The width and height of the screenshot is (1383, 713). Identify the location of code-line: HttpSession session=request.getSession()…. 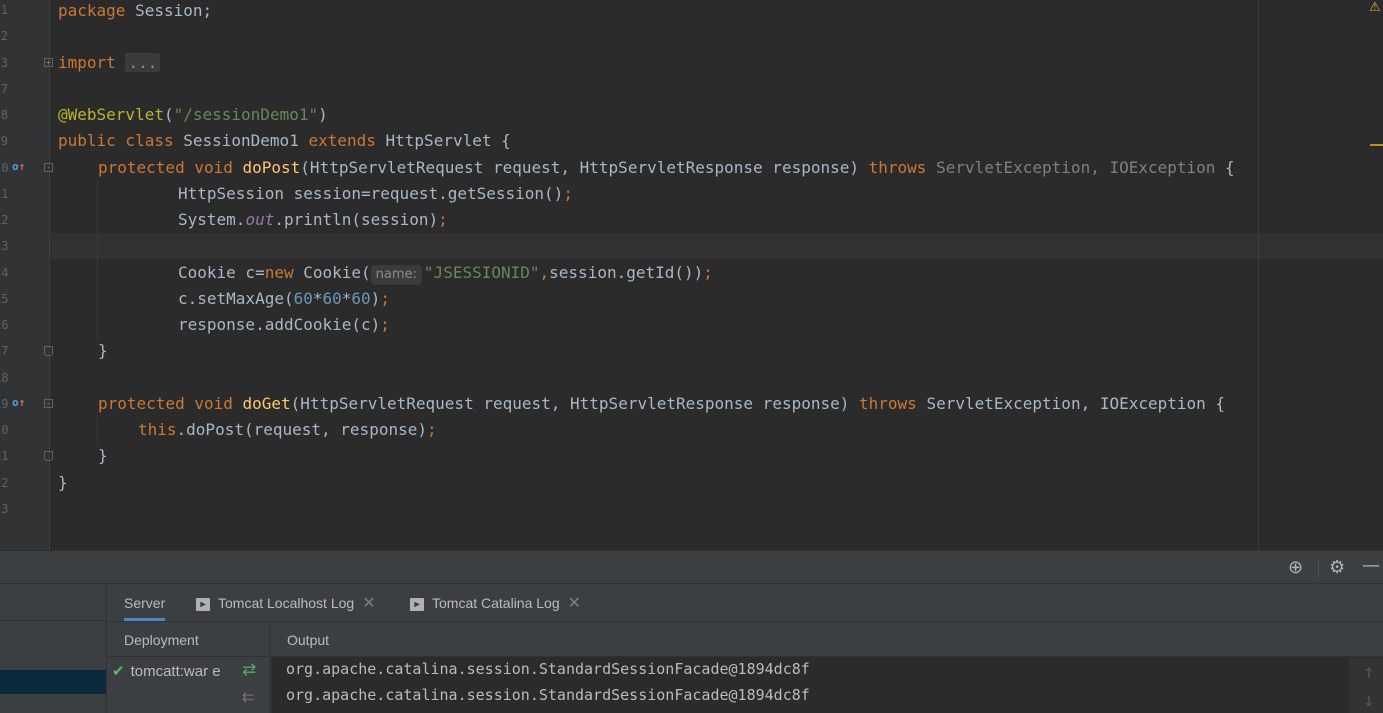
(375, 196).